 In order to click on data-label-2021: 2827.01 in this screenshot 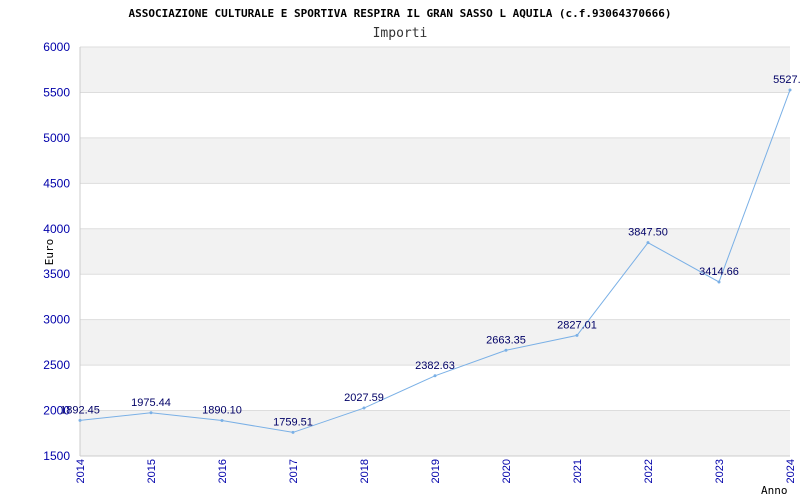, I will do `click(577, 325)`.